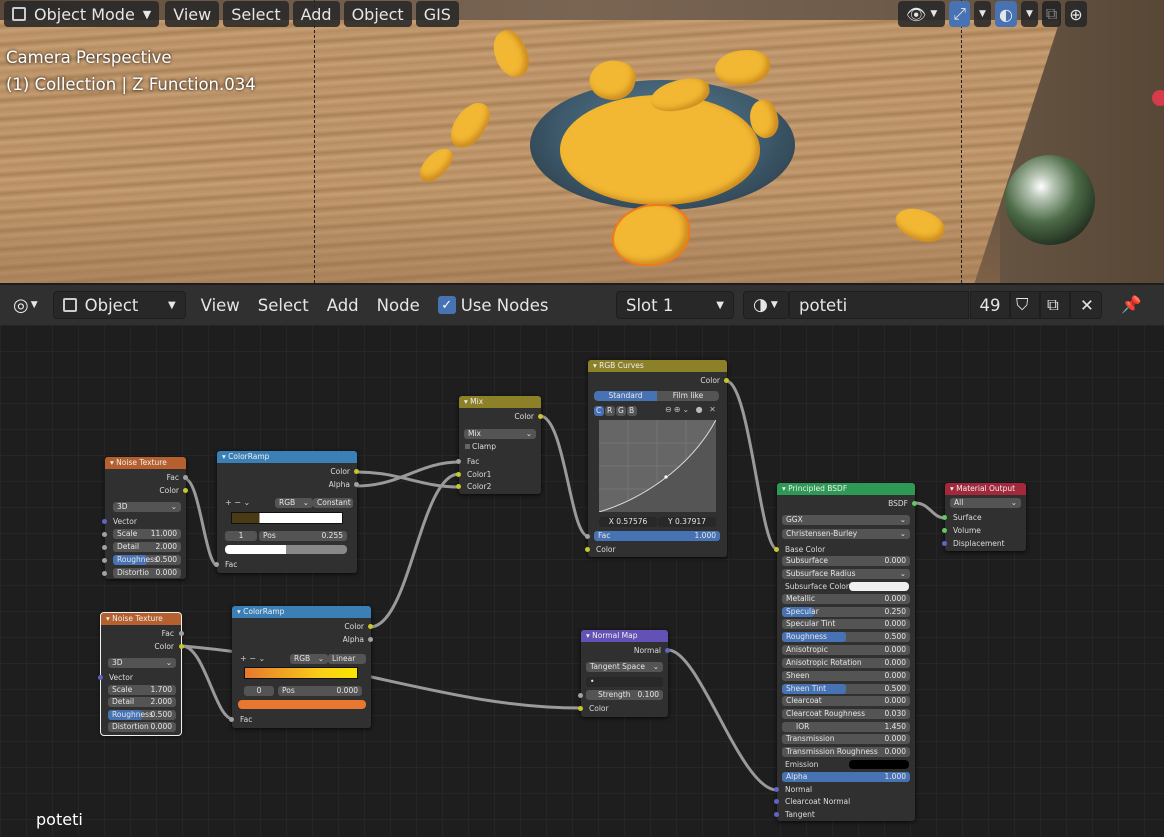  What do you see at coordinates (185, 477) in the screenshot?
I see `socket-fac-out` at bounding box center [185, 477].